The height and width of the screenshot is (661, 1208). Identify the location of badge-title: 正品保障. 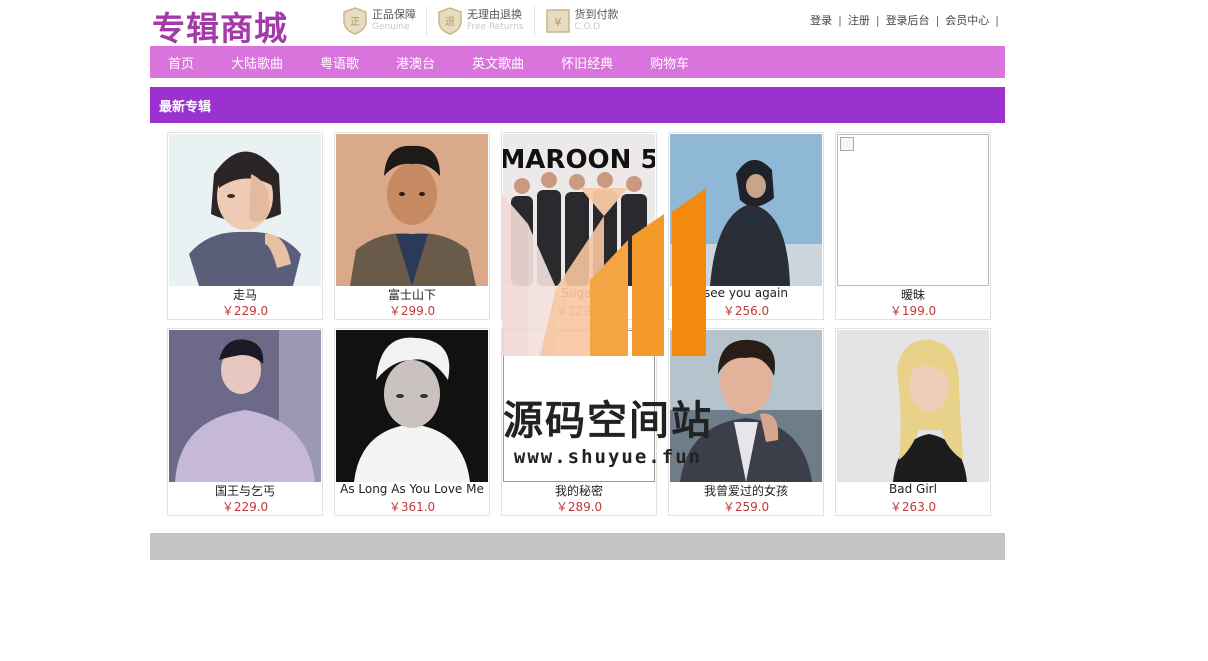
(394, 14).